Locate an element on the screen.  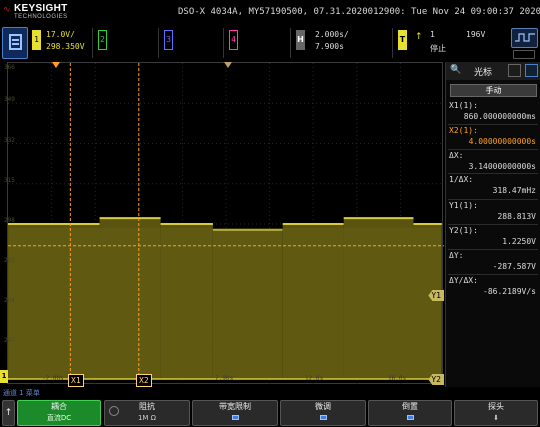
volt-label: 264 is located at coordinates (9, 300).